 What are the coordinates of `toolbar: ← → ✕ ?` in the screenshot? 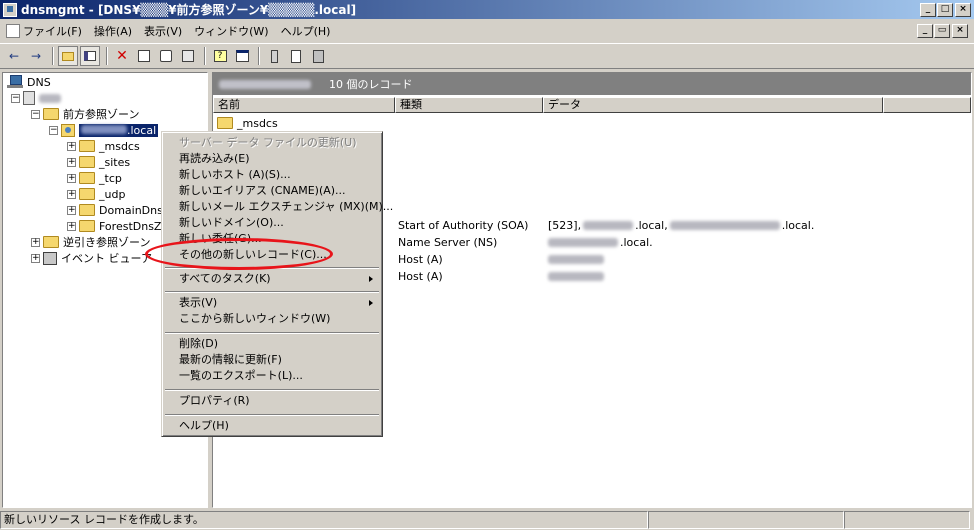 It's located at (487, 56).